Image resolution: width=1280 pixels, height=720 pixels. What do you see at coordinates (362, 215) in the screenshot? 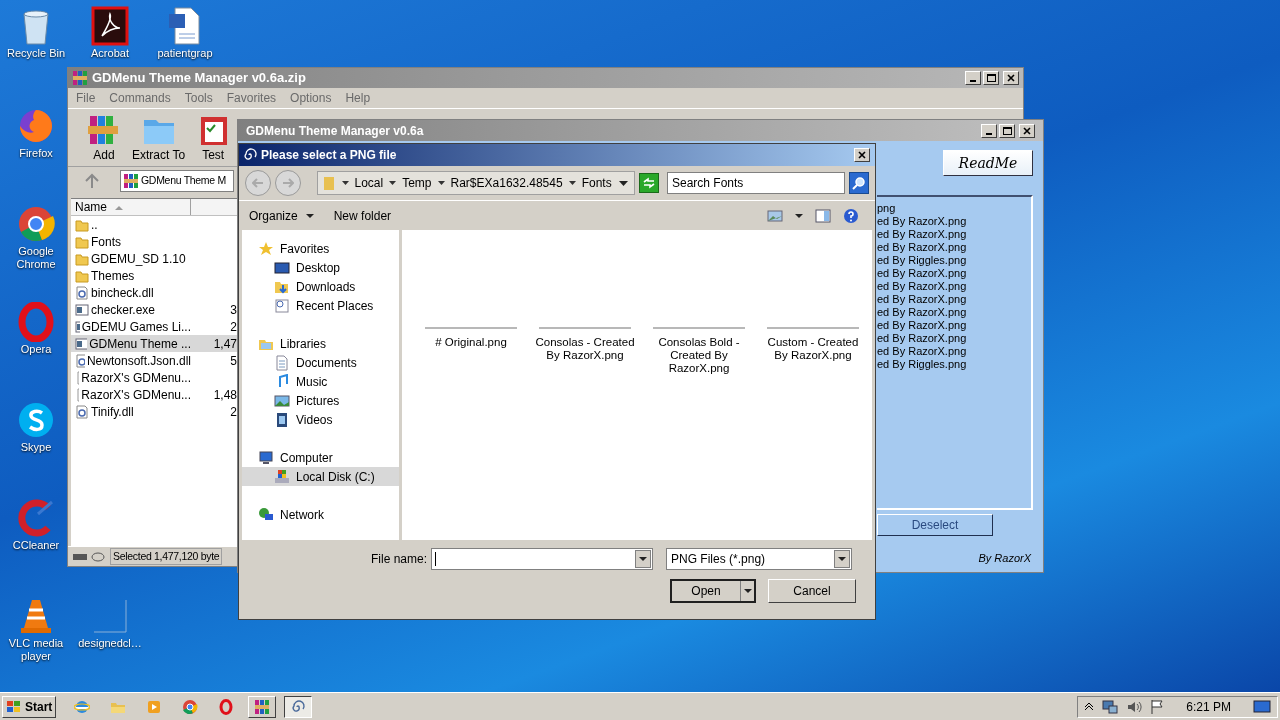
I see `new-folder-button: New folder` at bounding box center [362, 215].